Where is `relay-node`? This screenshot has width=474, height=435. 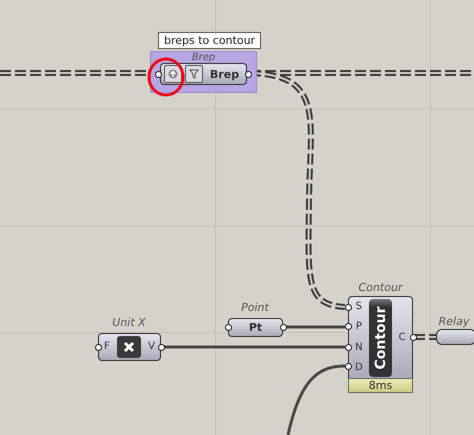
relay-node is located at coordinates (455, 337).